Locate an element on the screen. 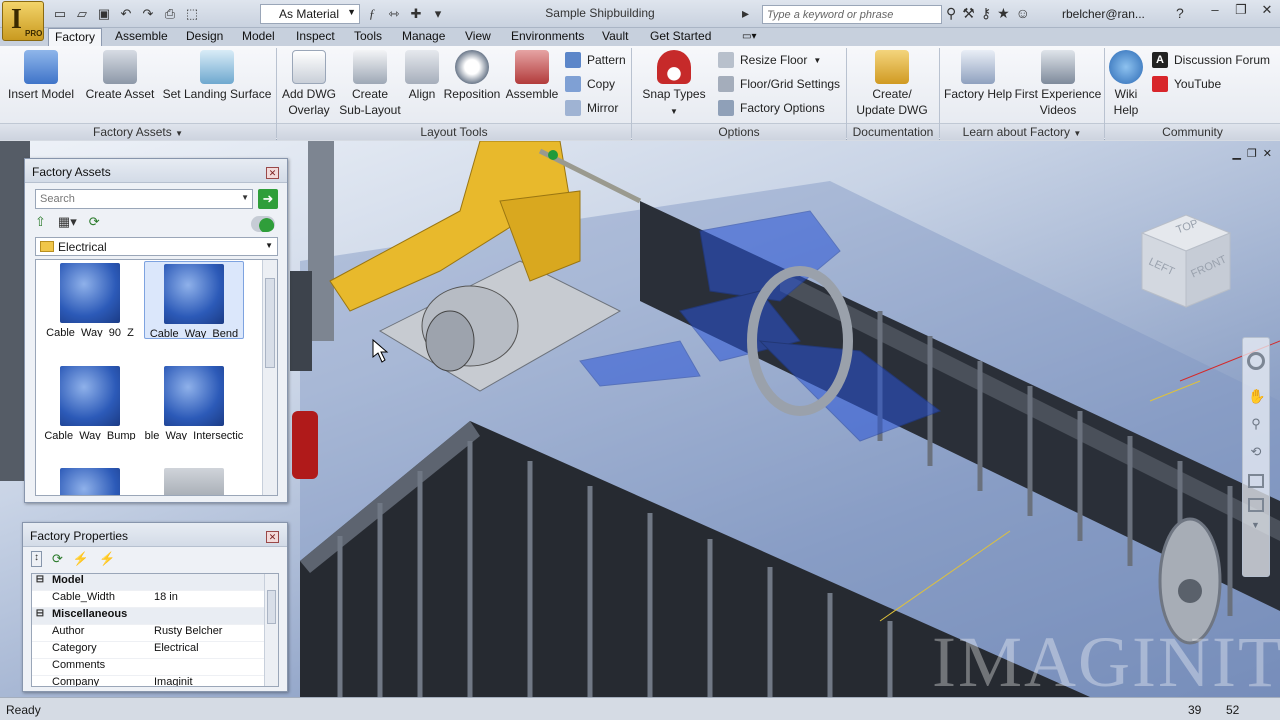 This screenshot has height=720, width=1280. viewport-close-icon: ✕ is located at coordinates (1267, 153).